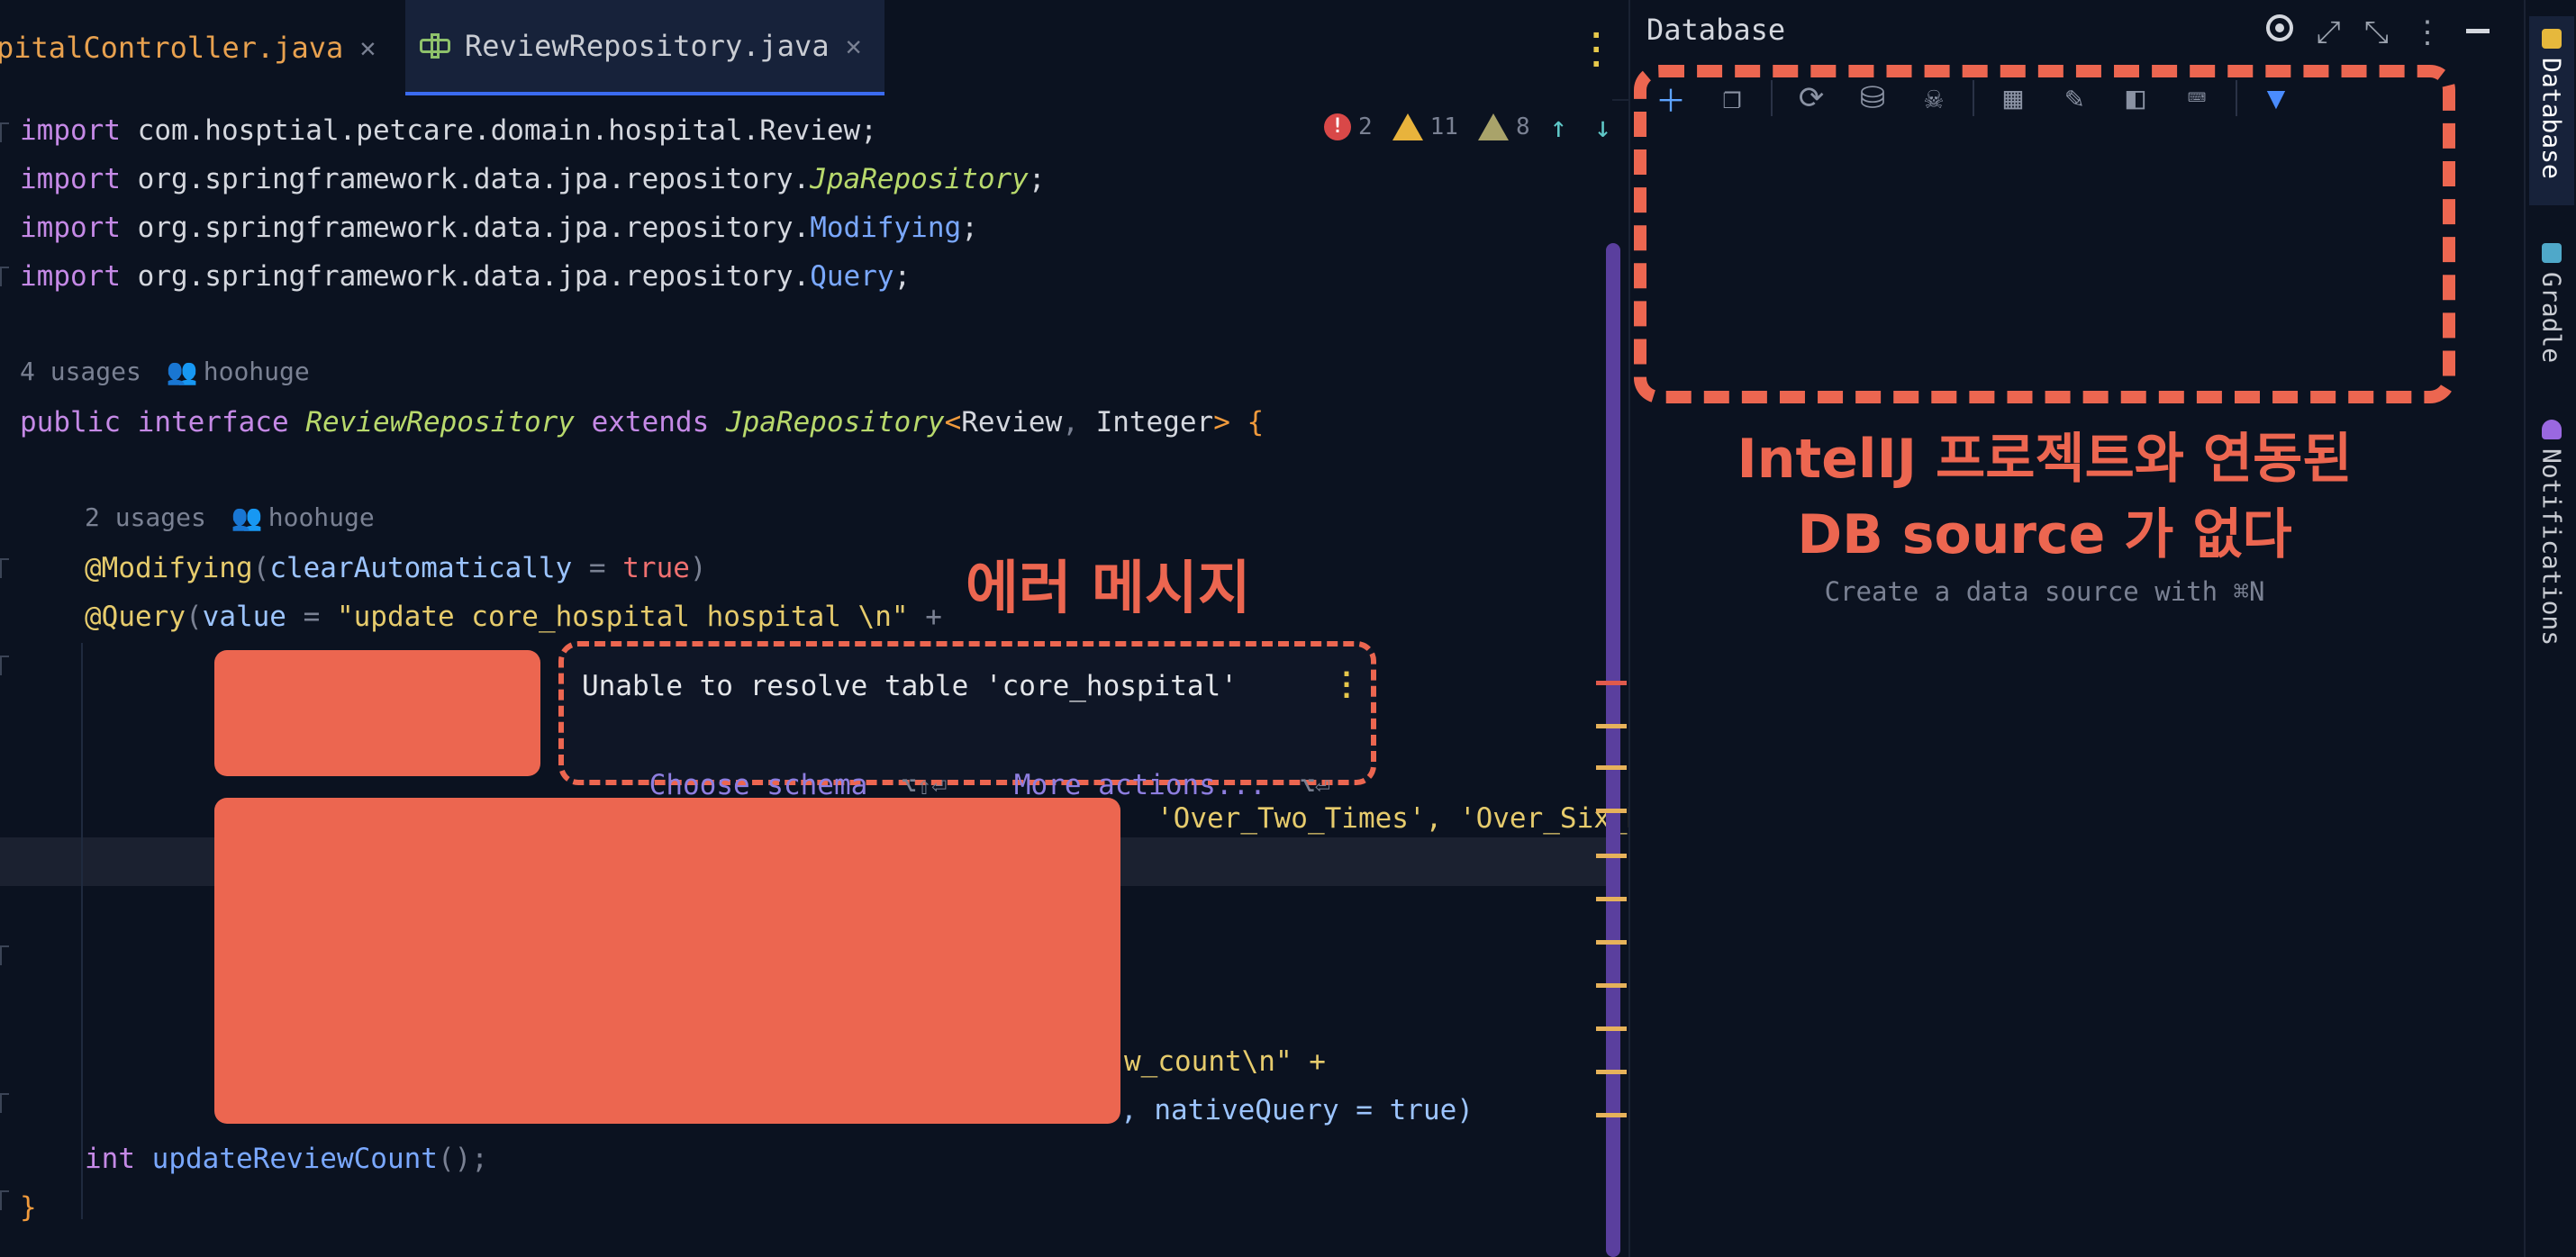 The width and height of the screenshot is (2576, 1257). What do you see at coordinates (1365, 127) in the screenshot?
I see `error-count: 2` at bounding box center [1365, 127].